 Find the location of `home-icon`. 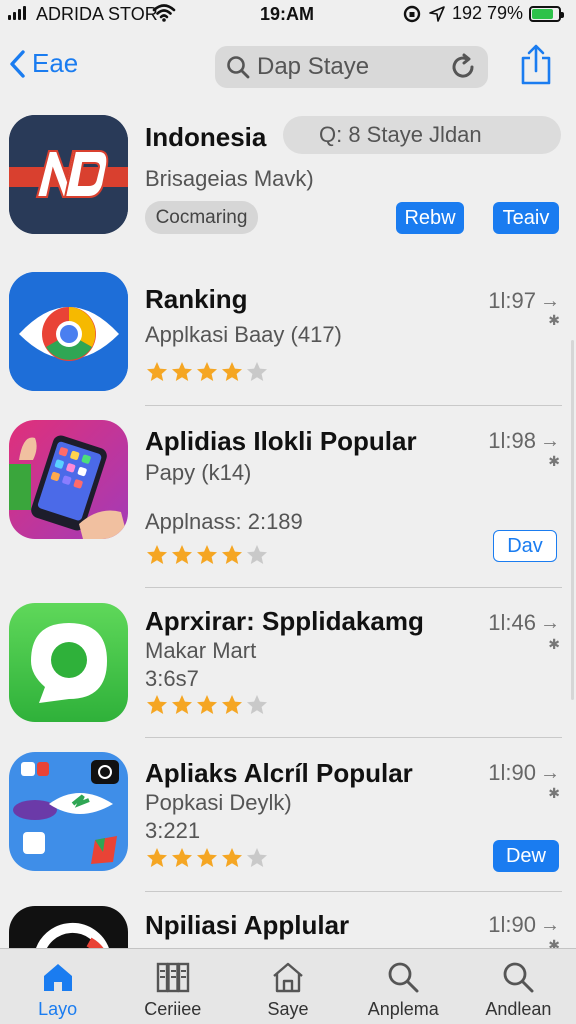

home-icon is located at coordinates (57, 977).